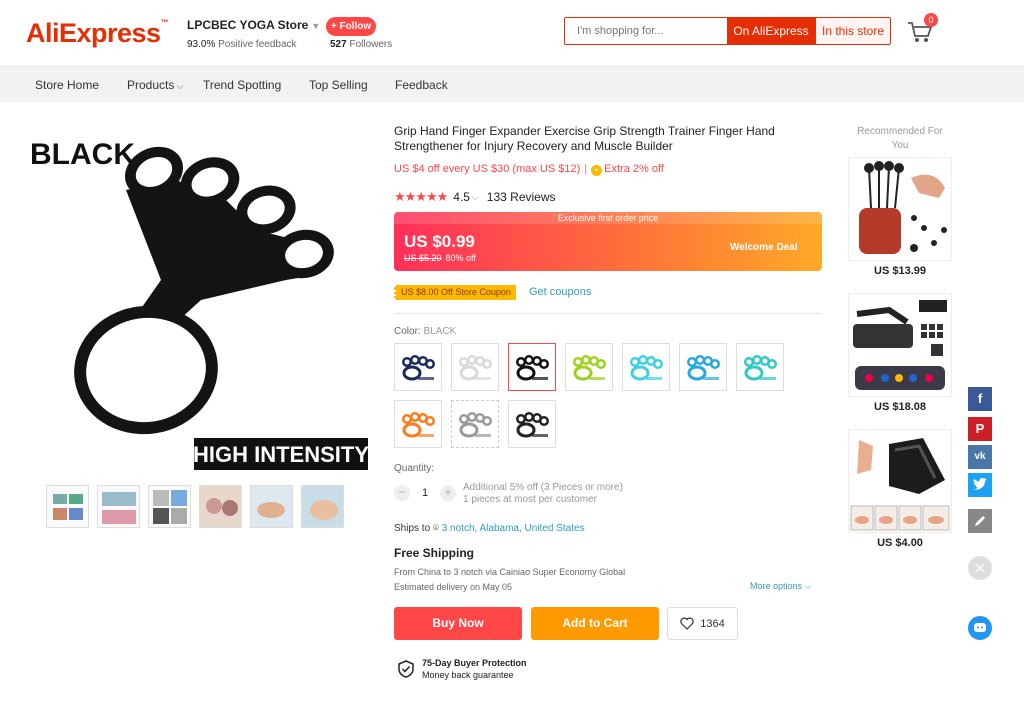 The height and width of the screenshot is (706, 1024). What do you see at coordinates (455, 292) in the screenshot?
I see `store-coupon: US $8.00 Off Store Coupon` at bounding box center [455, 292].